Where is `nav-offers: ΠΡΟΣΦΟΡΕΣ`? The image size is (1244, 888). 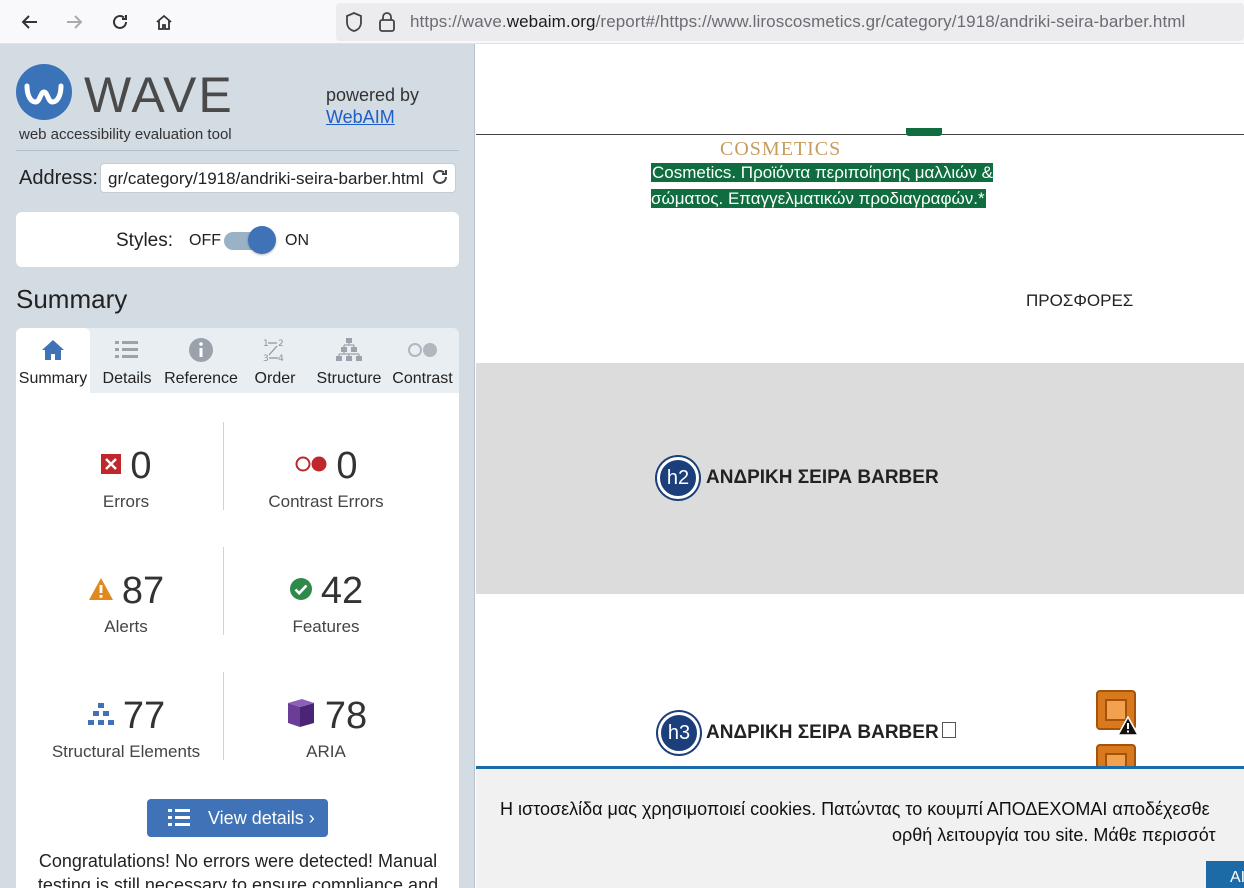
nav-offers: ΠΡΟΣΦΟΡΕΣ is located at coordinates (1079, 301).